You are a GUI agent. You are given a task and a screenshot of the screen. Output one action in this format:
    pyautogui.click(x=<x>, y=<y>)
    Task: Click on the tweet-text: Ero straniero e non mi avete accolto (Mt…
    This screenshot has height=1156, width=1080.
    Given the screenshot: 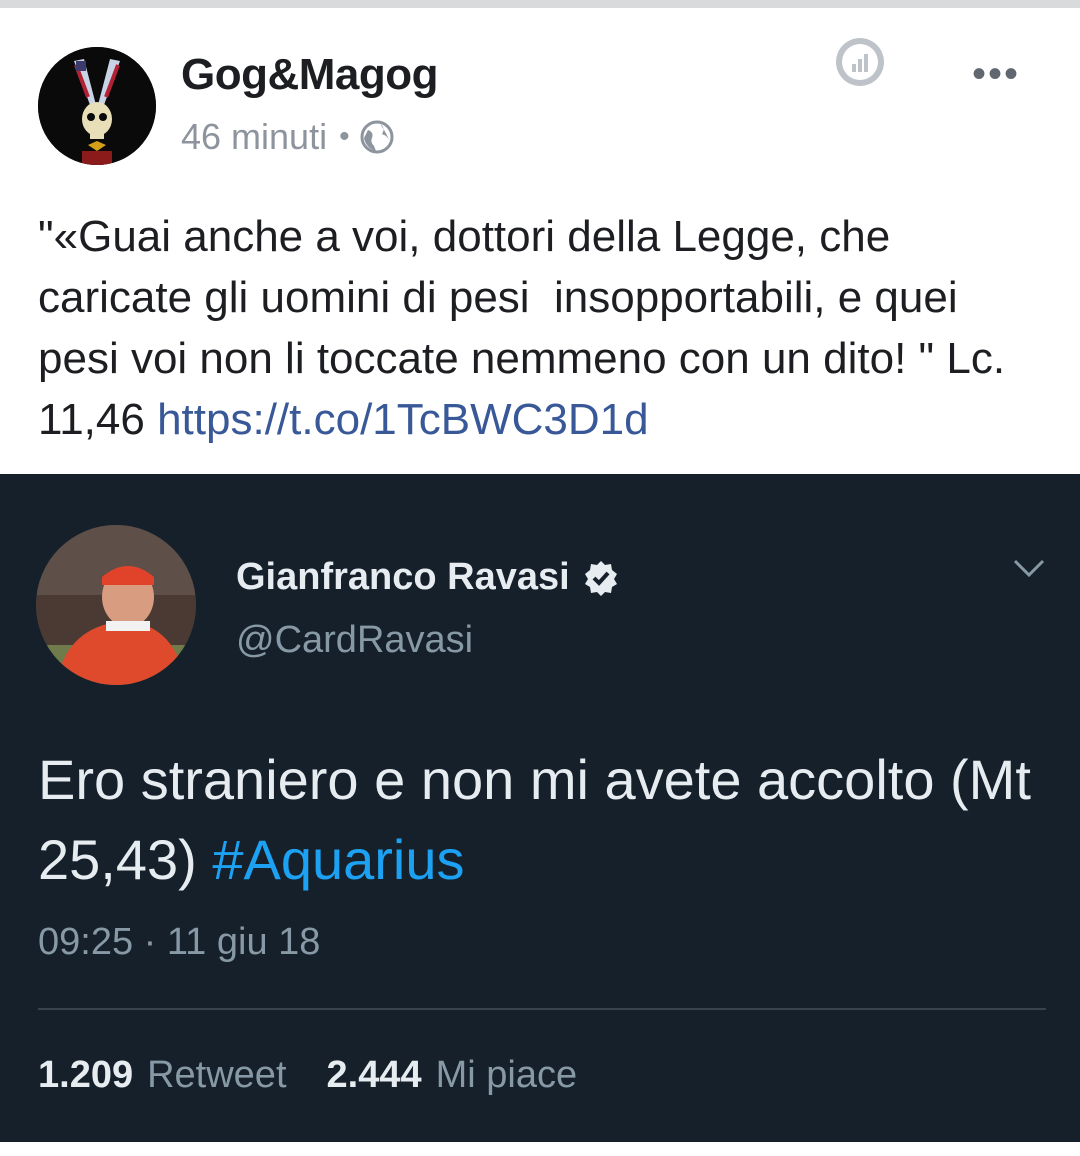 What is the action you would take?
    pyautogui.click(x=538, y=820)
    